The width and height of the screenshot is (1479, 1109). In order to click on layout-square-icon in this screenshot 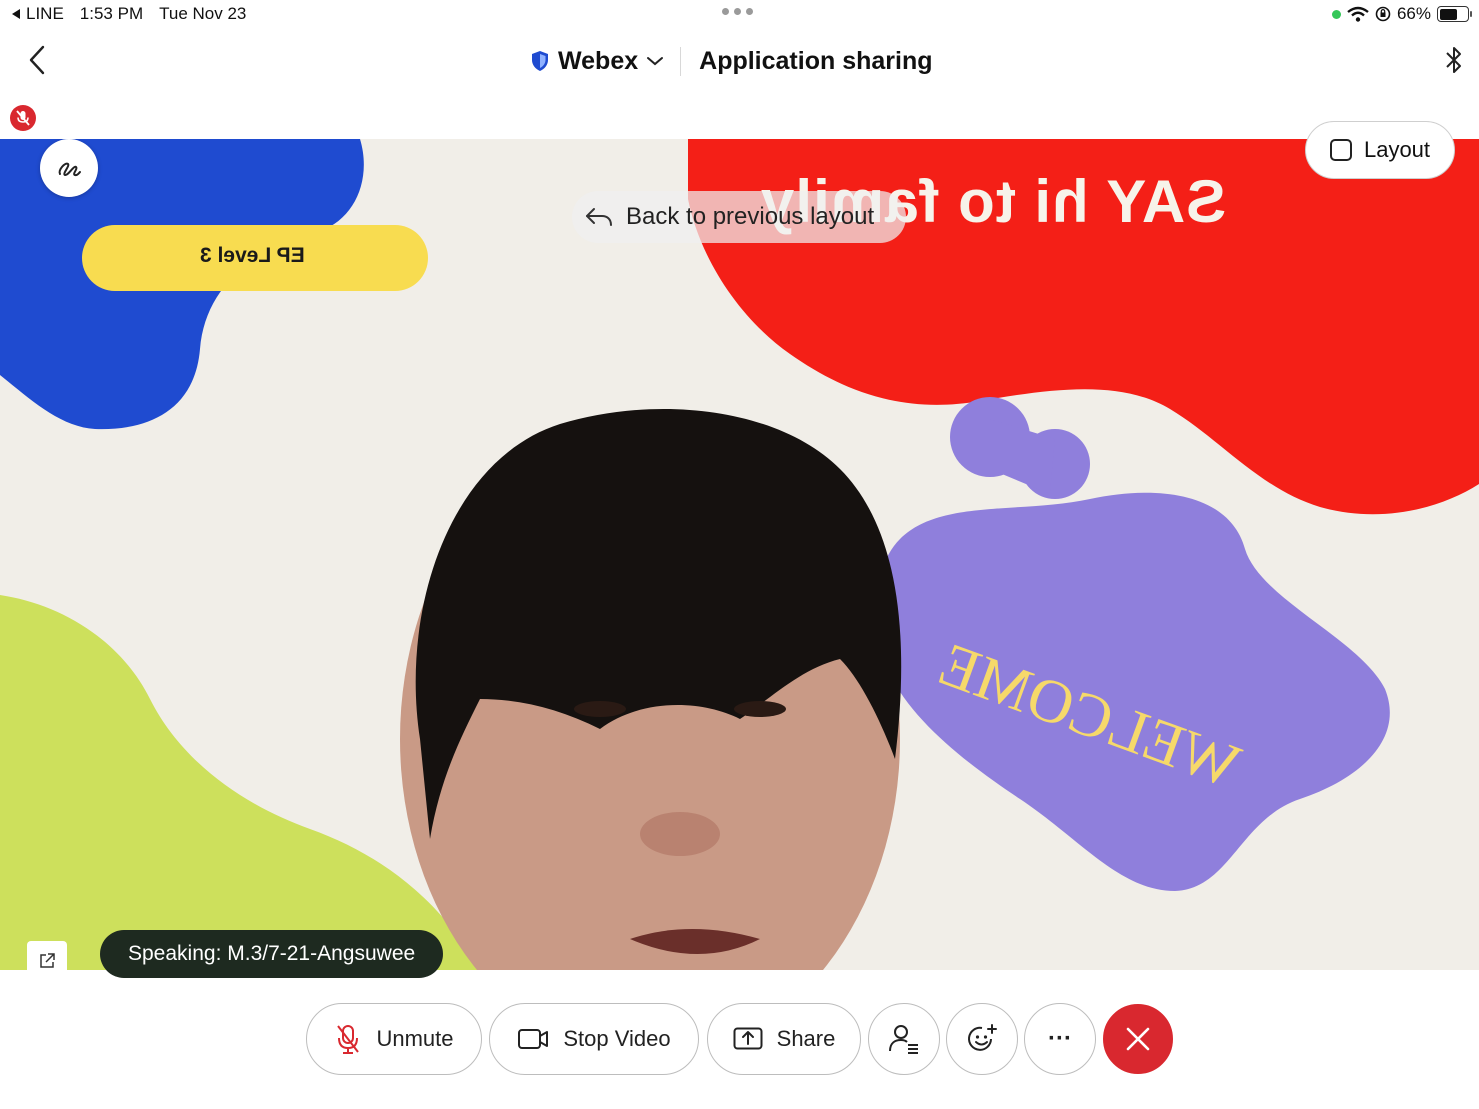, I will do `click(1340, 150)`.